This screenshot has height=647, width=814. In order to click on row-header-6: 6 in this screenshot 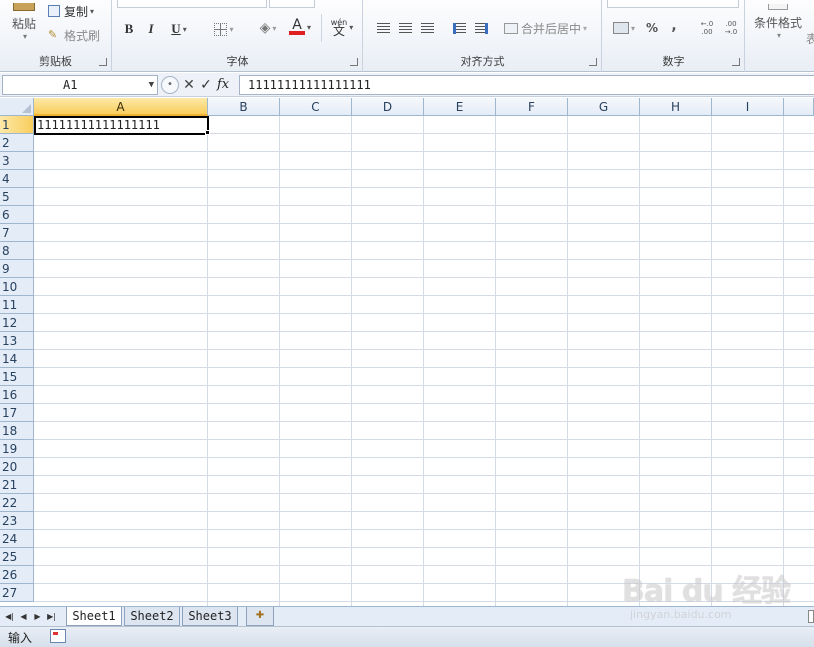, I will do `click(17, 215)`.